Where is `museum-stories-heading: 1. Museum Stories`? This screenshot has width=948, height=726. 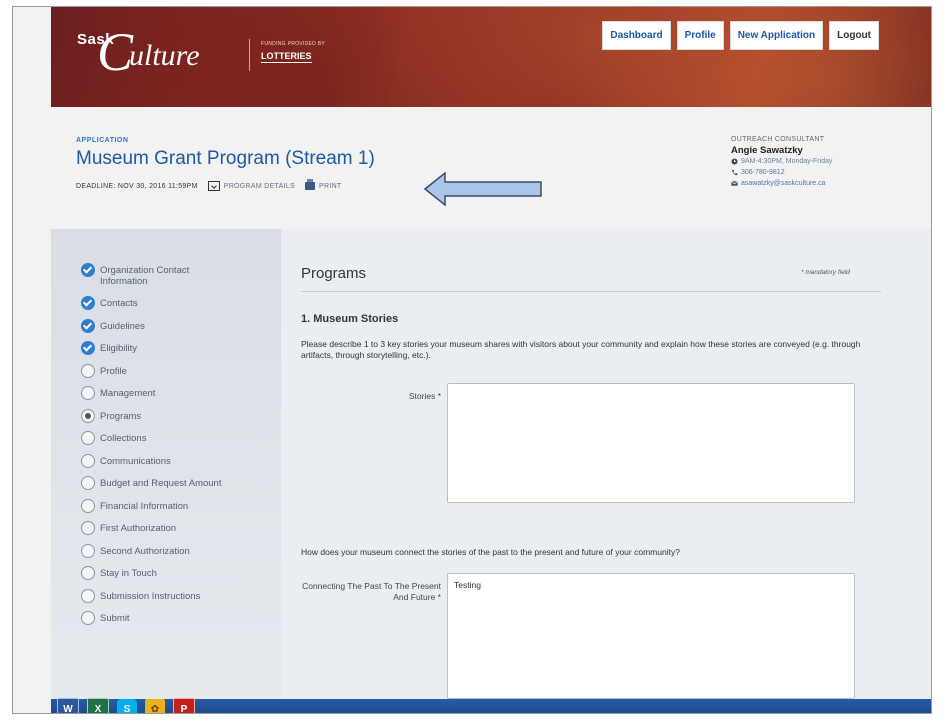 museum-stories-heading: 1. Museum Stories is located at coordinates (350, 319).